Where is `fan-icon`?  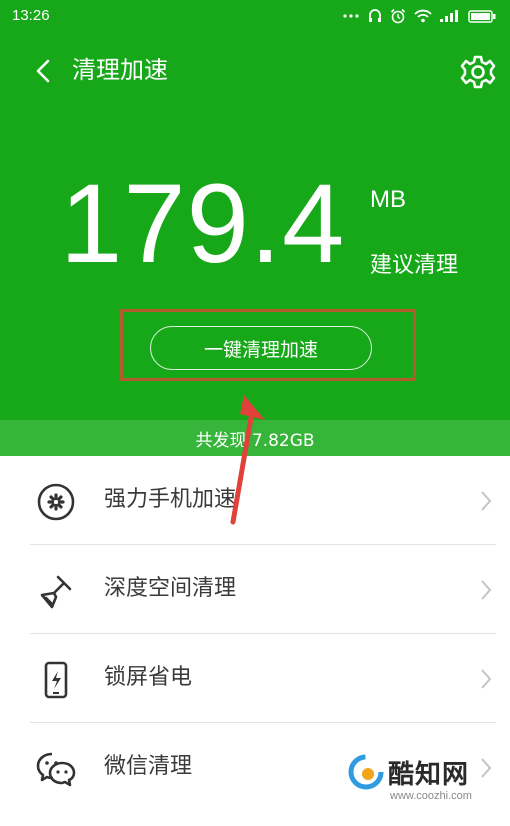
fan-icon is located at coordinates (56, 502).